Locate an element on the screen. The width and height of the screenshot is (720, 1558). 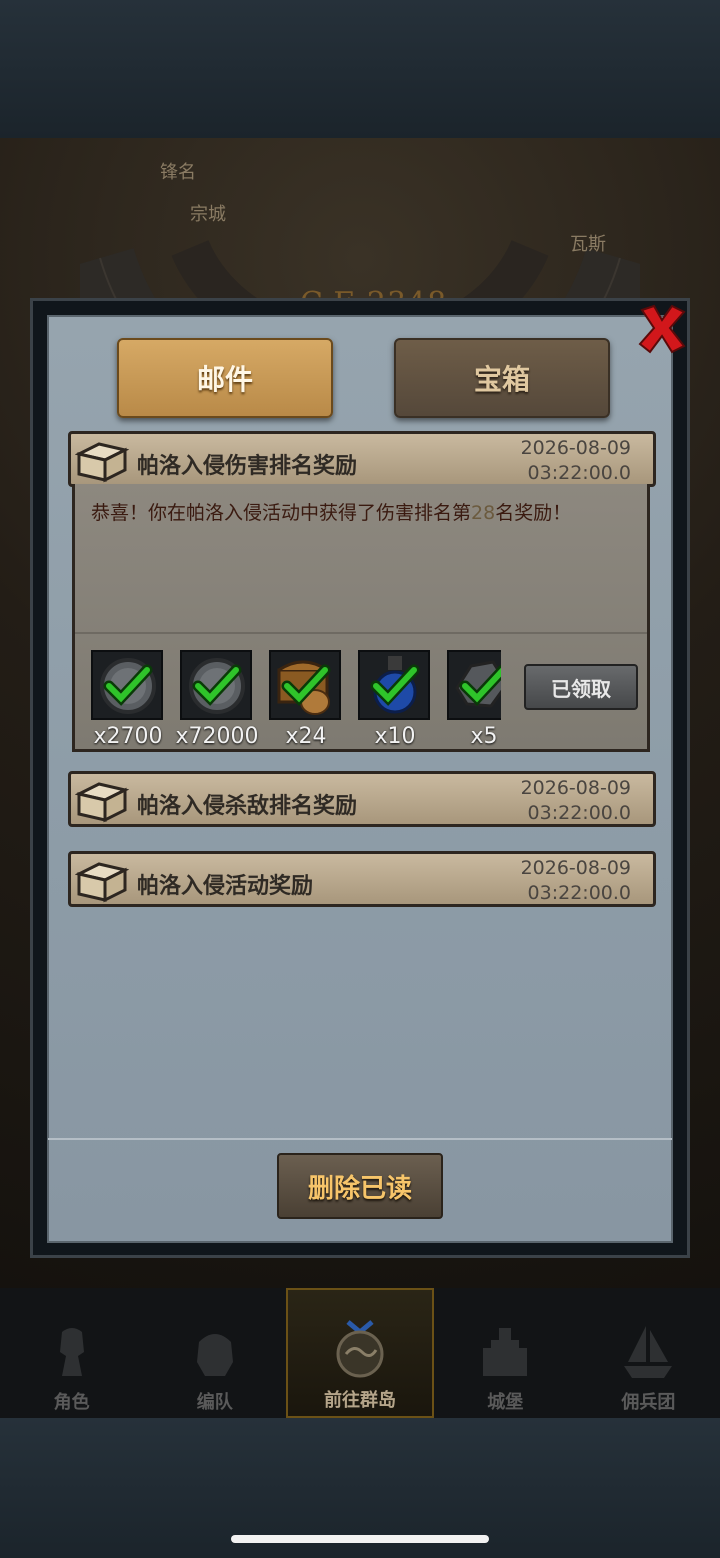
nav-item-islands: 前往群岛 is located at coordinates (360, 1353).